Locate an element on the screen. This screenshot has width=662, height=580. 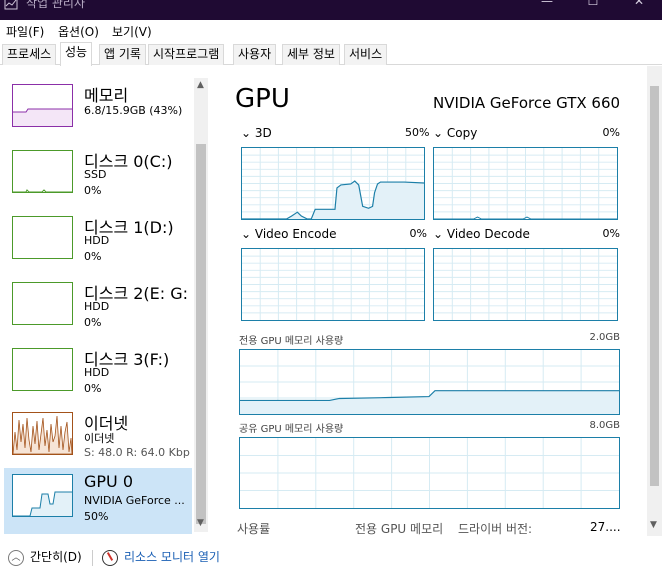
sidebar-item-ethernet: 이더넷 이더넷 S: 48.0 R: 64.0 Kbp is located at coordinates (98, 438).